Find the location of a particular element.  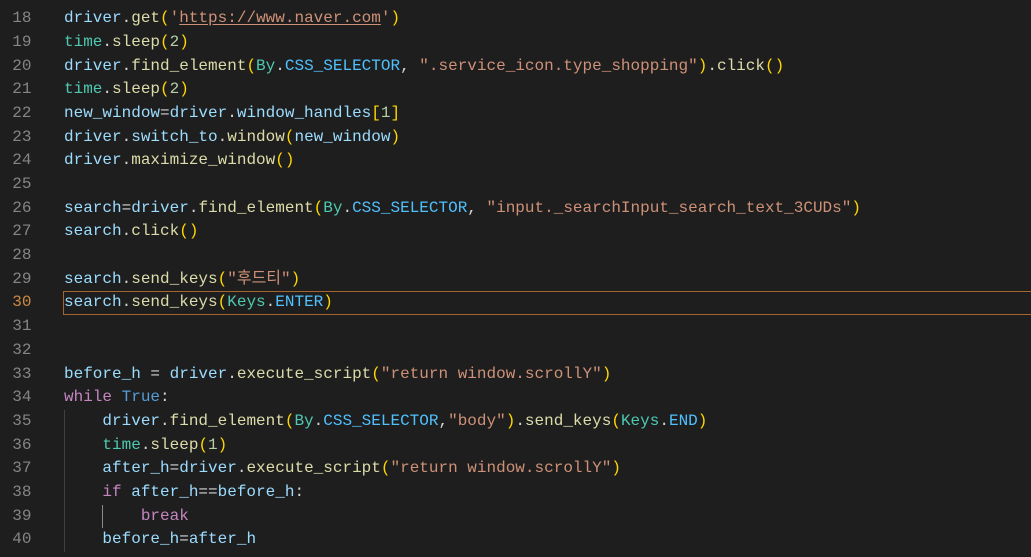

code-token: while is located at coordinates (88, 397).